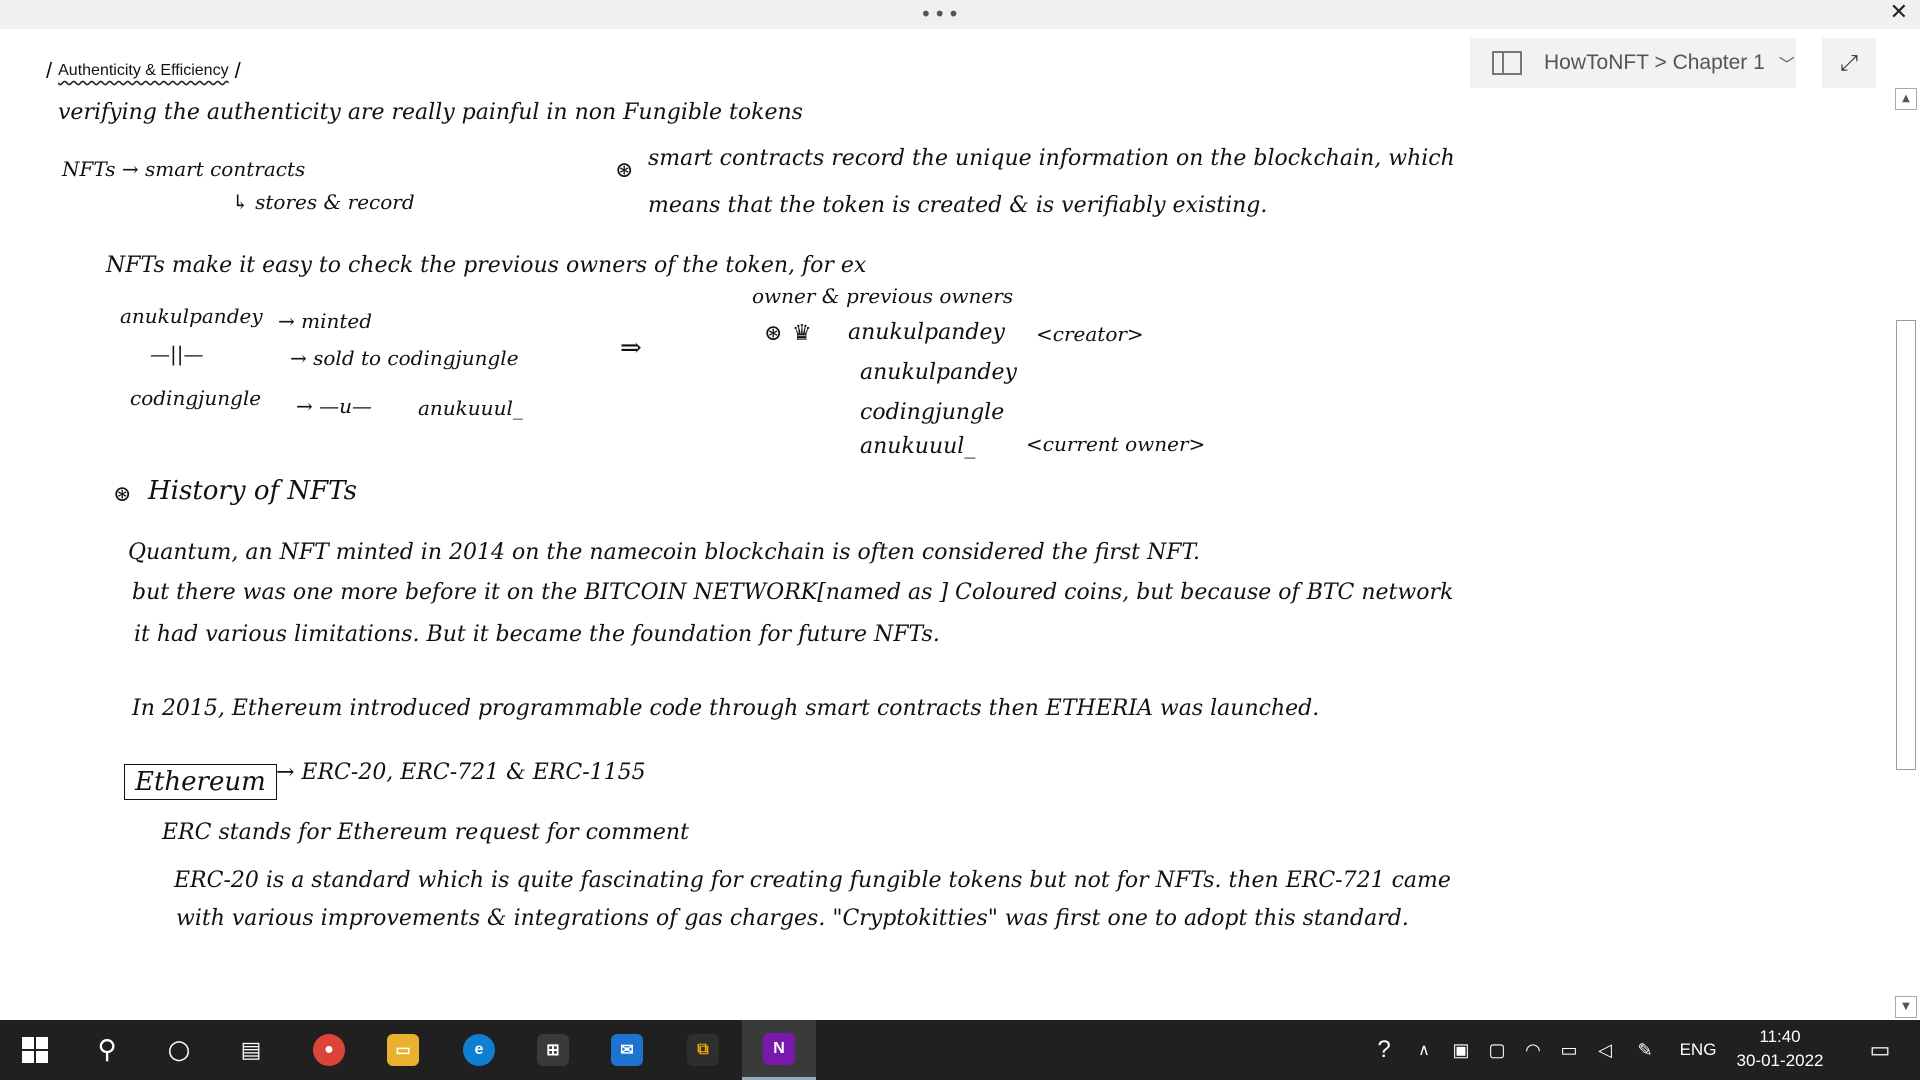 Image resolution: width=1920 pixels, height=1080 pixels. What do you see at coordinates (404, 358) in the screenshot?
I see `owner-row2-action: → sold to codingjungle` at bounding box center [404, 358].